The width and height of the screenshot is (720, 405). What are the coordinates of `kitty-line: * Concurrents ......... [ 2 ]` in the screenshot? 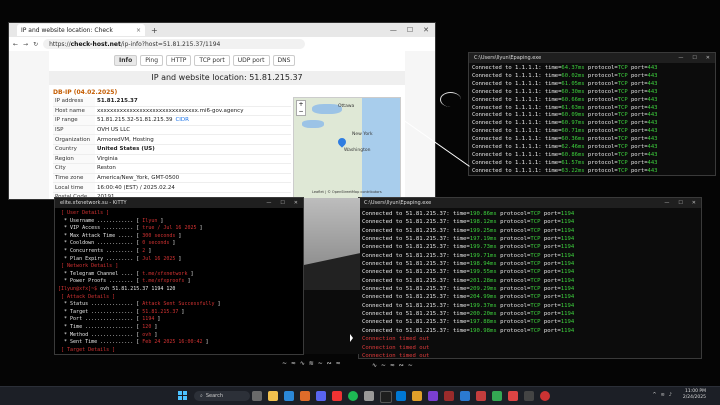 It's located at (180, 252).